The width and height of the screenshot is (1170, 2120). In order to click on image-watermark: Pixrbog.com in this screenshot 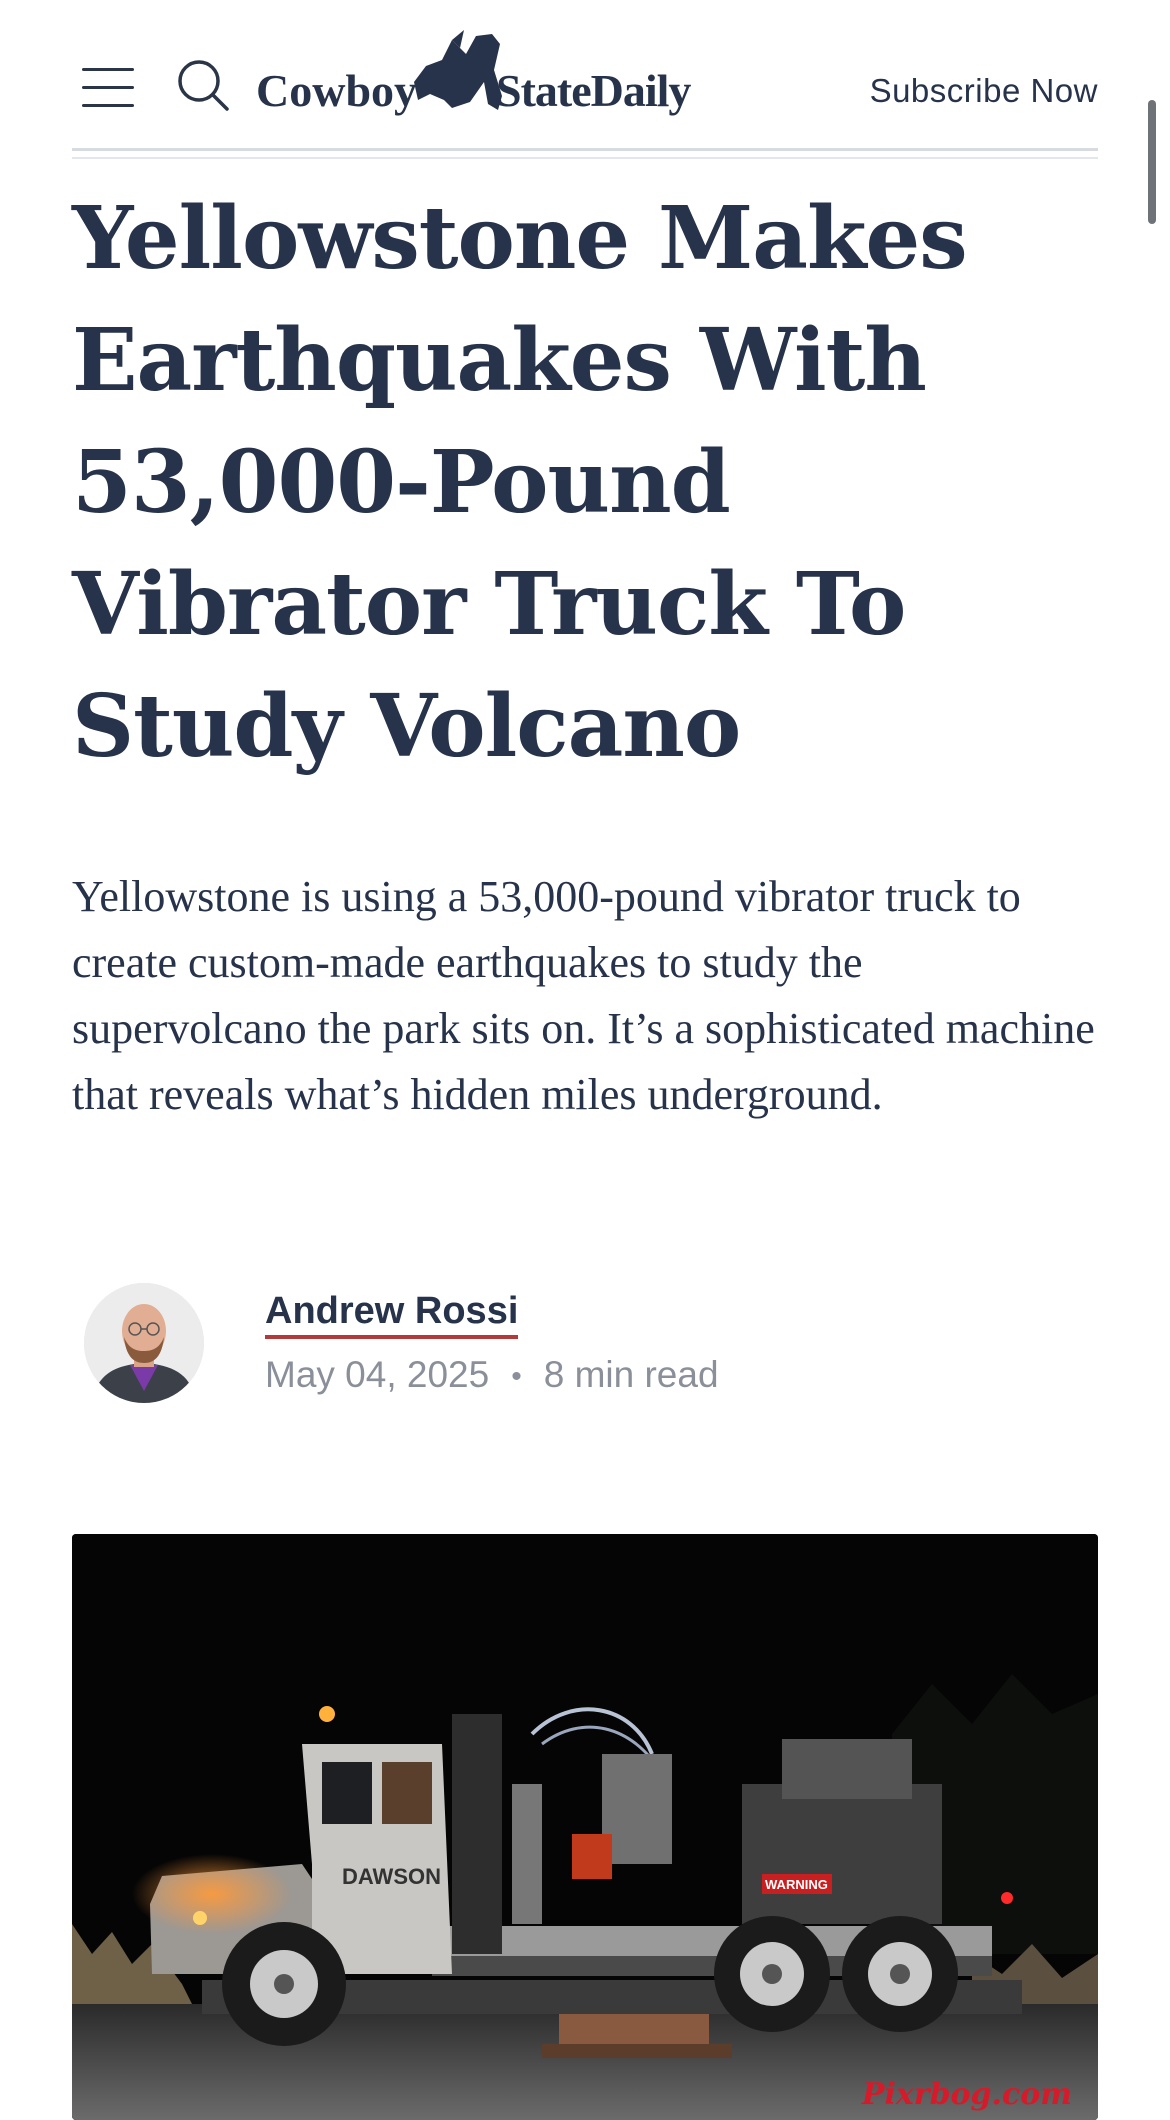, I will do `click(966, 2094)`.